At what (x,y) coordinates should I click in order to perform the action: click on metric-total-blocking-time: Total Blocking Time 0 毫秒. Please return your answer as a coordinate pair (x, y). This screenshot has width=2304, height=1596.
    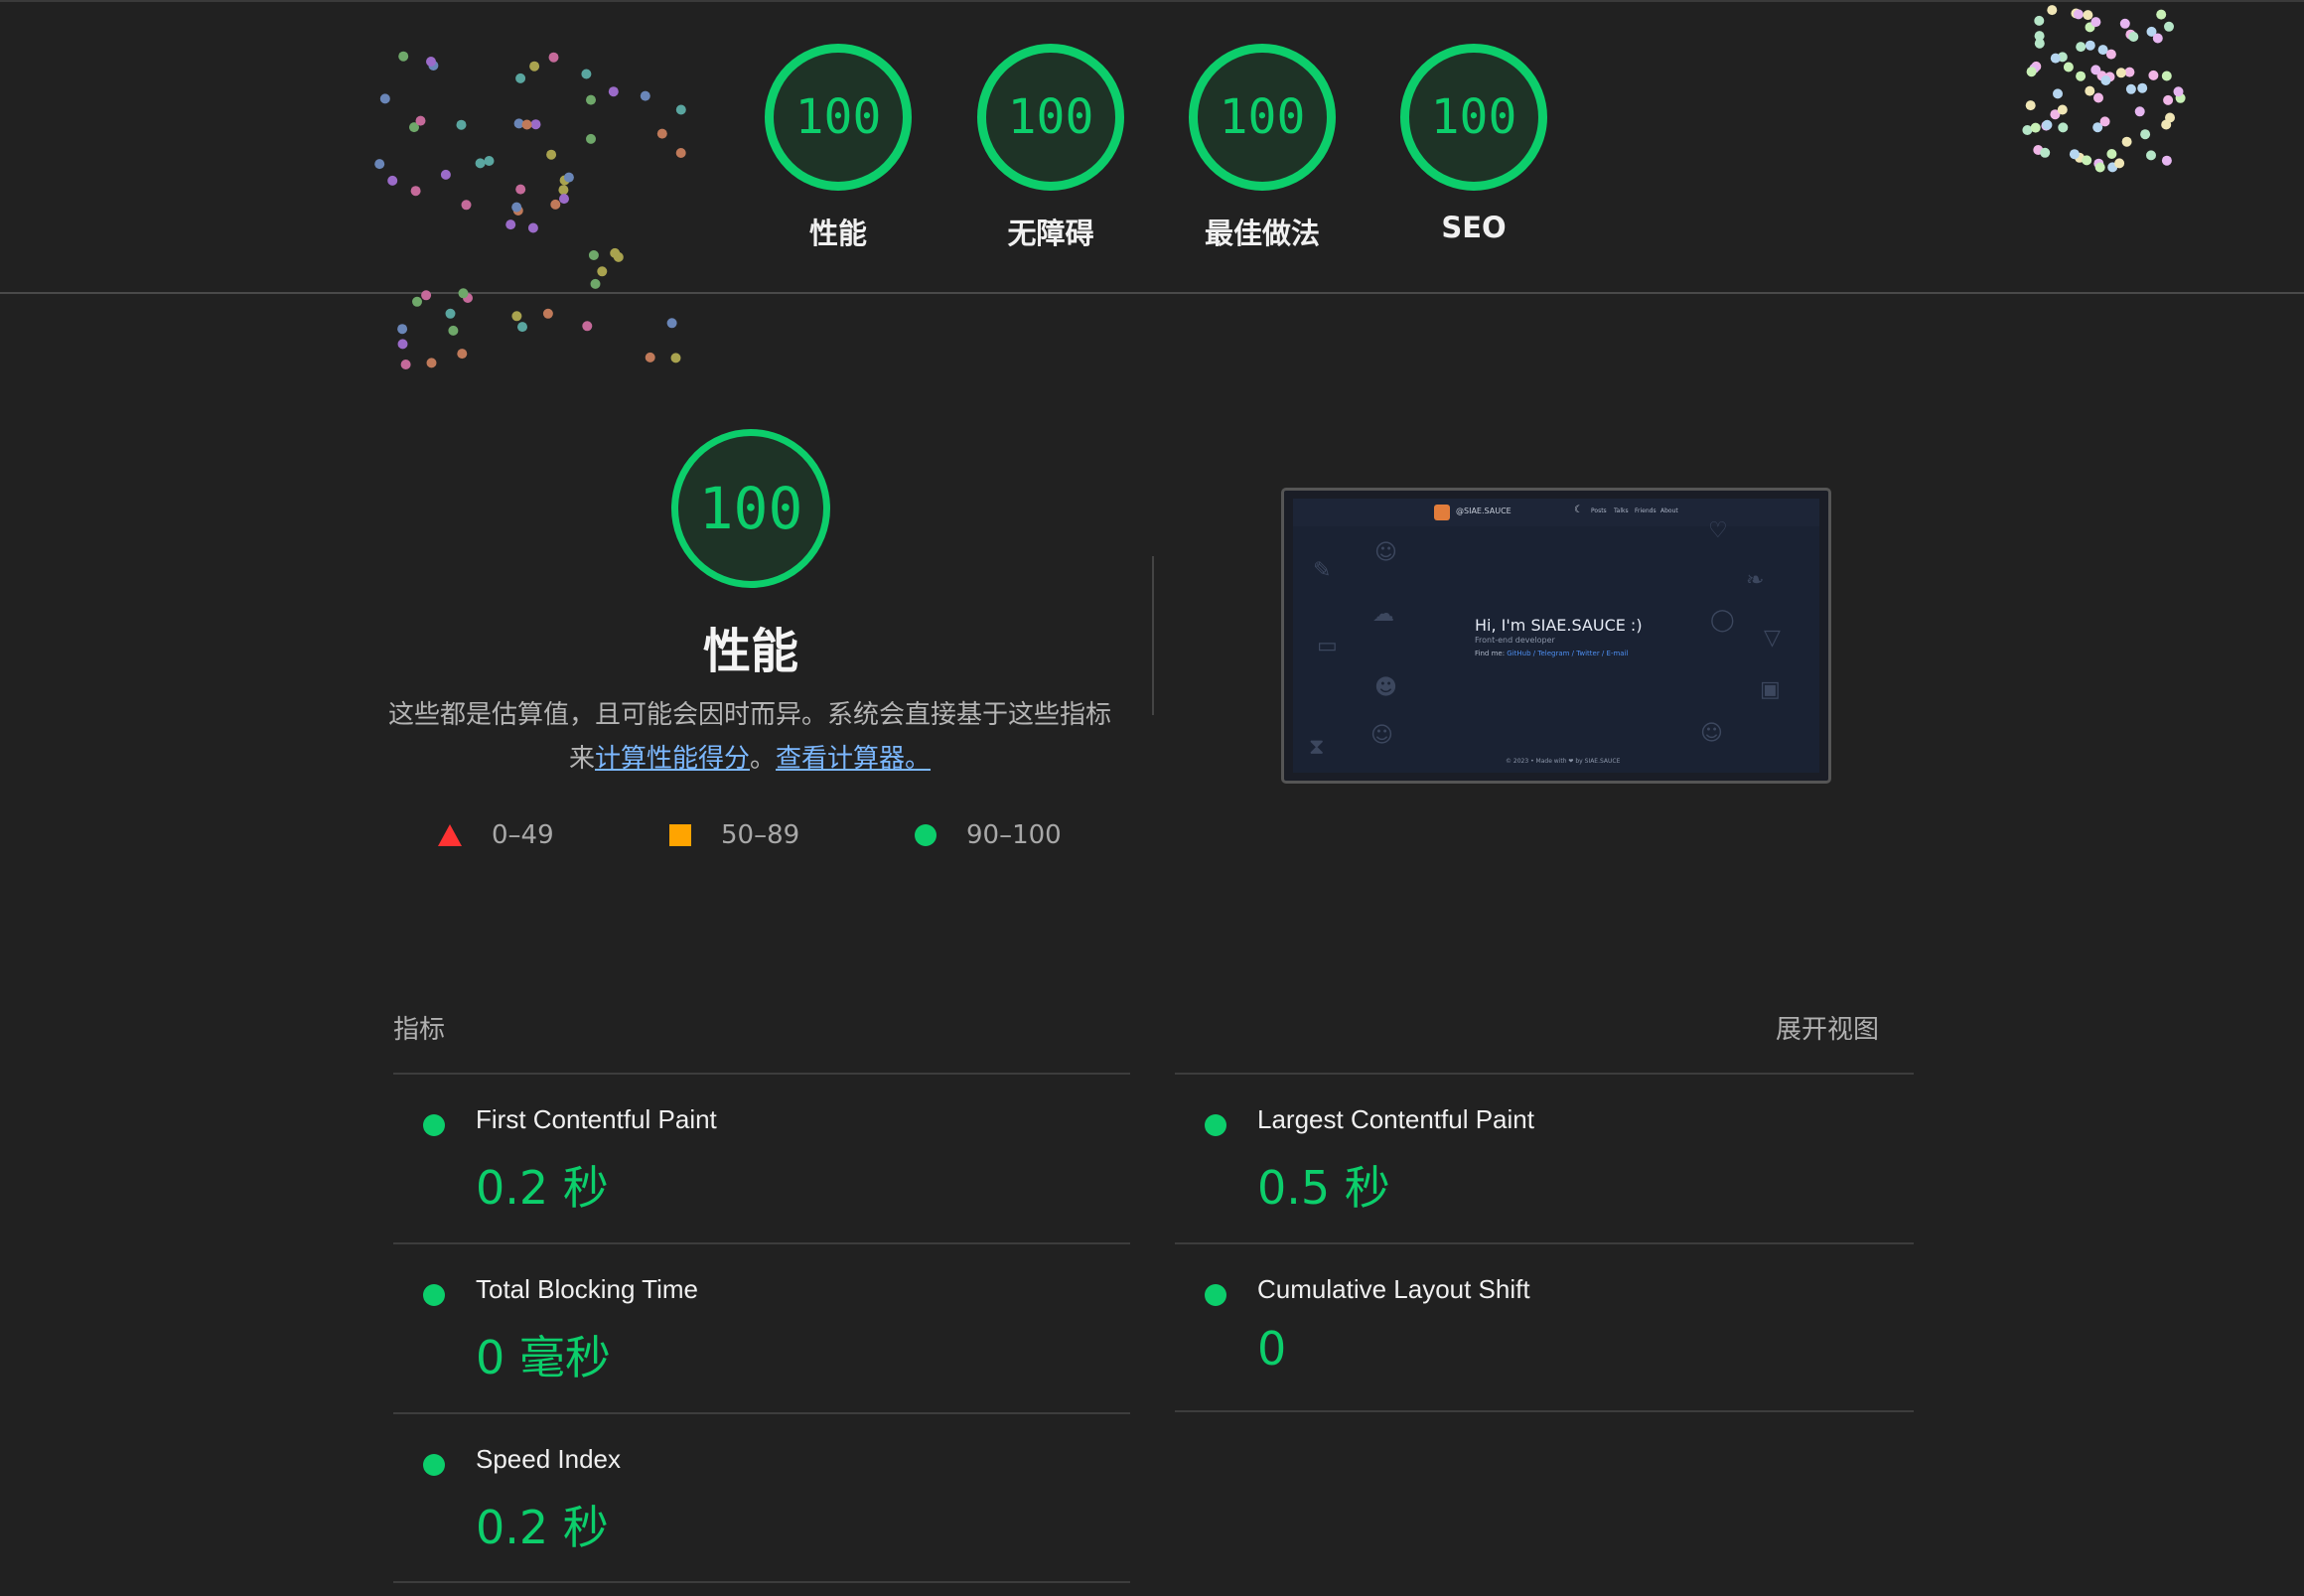
    Looking at the image, I should click on (761, 1328).